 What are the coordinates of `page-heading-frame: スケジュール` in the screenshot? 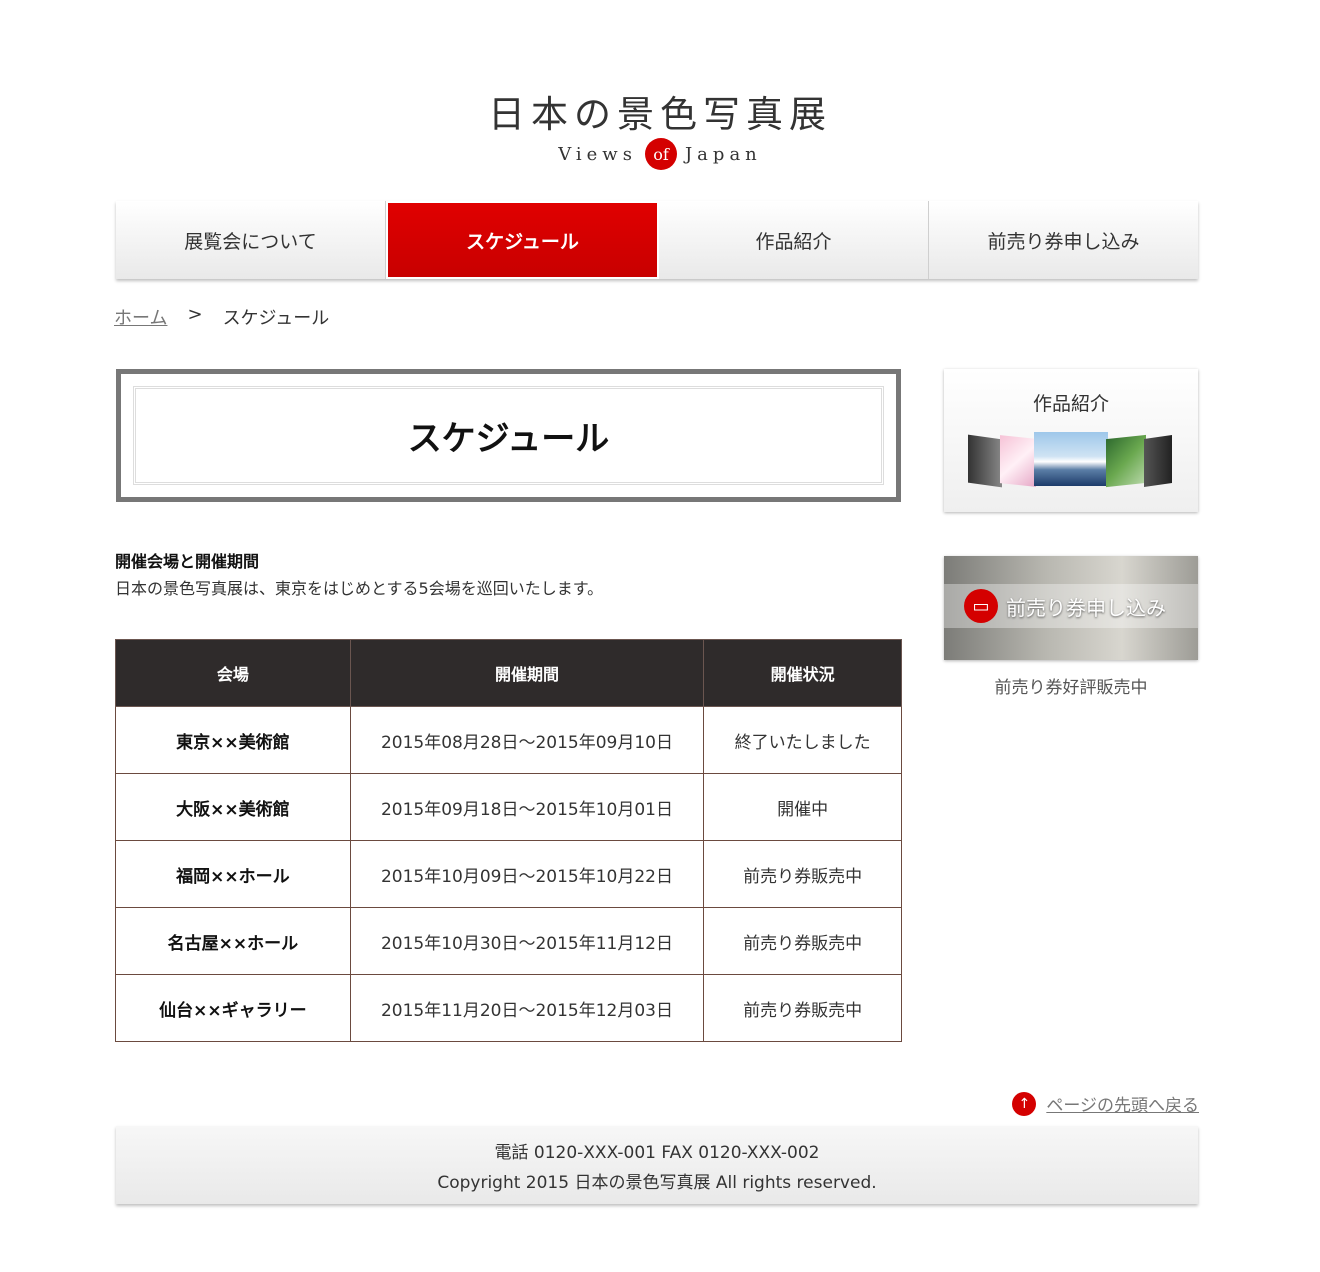 It's located at (508, 435).